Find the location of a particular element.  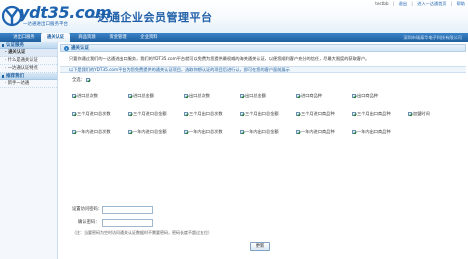

options-row-total: 进口总次数 进口总金额 出口总次数 出口总金额 进口商品种 出口商品种 is located at coordinates (268, 95).